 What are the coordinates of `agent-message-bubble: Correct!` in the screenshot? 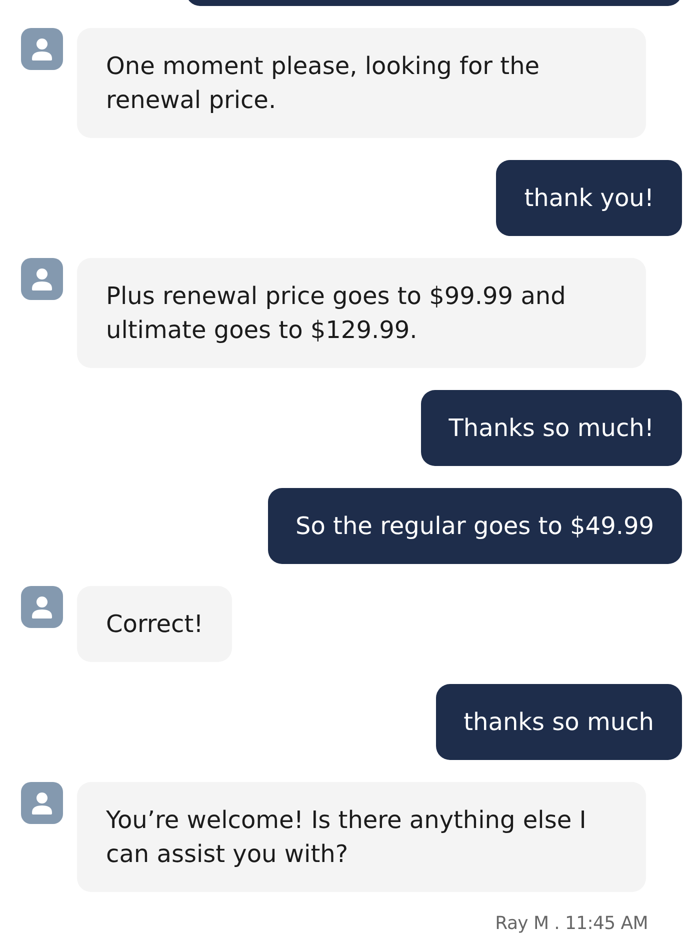 It's located at (154, 624).